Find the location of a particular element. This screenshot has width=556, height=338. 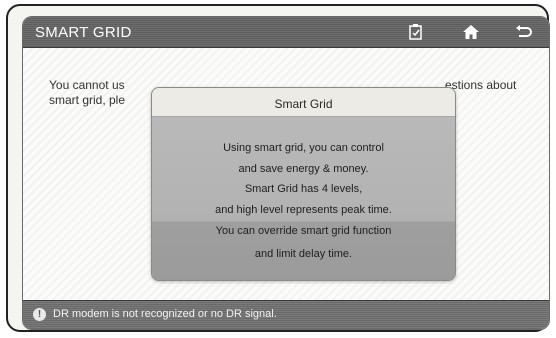

background-text-line1-end: estions about is located at coordinates (481, 85).